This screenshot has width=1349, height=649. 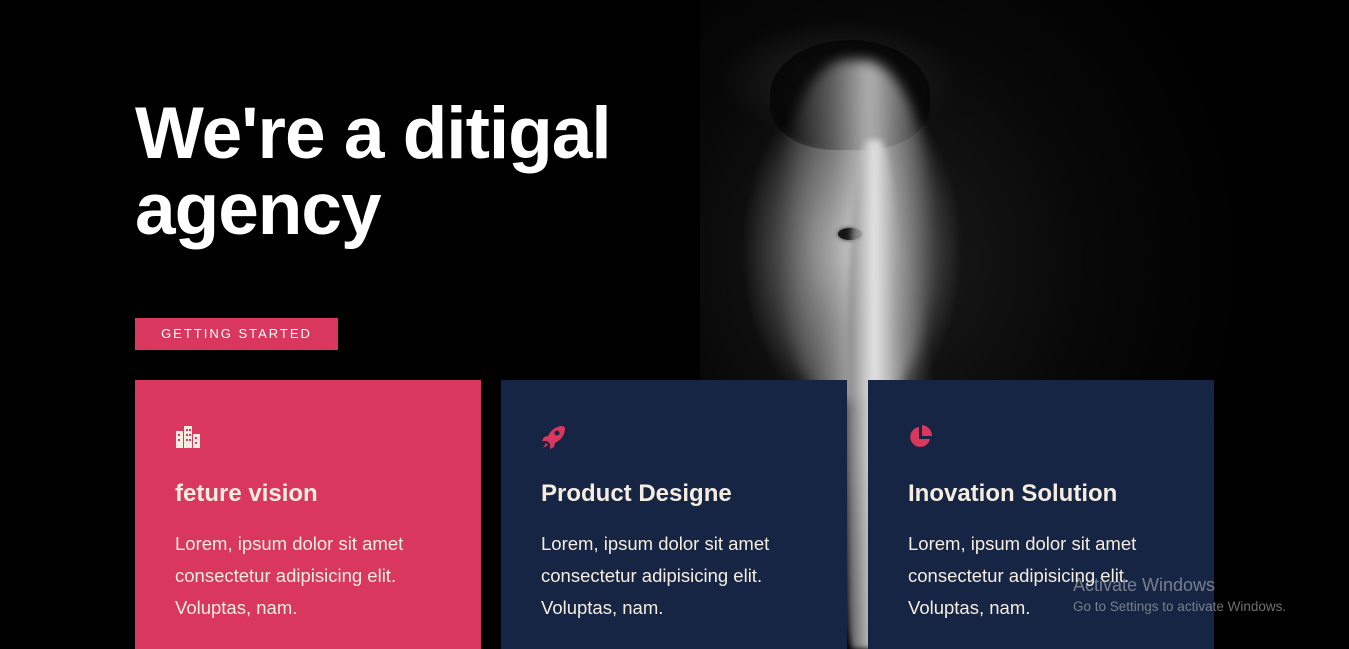 What do you see at coordinates (1144, 585) in the screenshot?
I see `watermark-title: Activate Windows` at bounding box center [1144, 585].